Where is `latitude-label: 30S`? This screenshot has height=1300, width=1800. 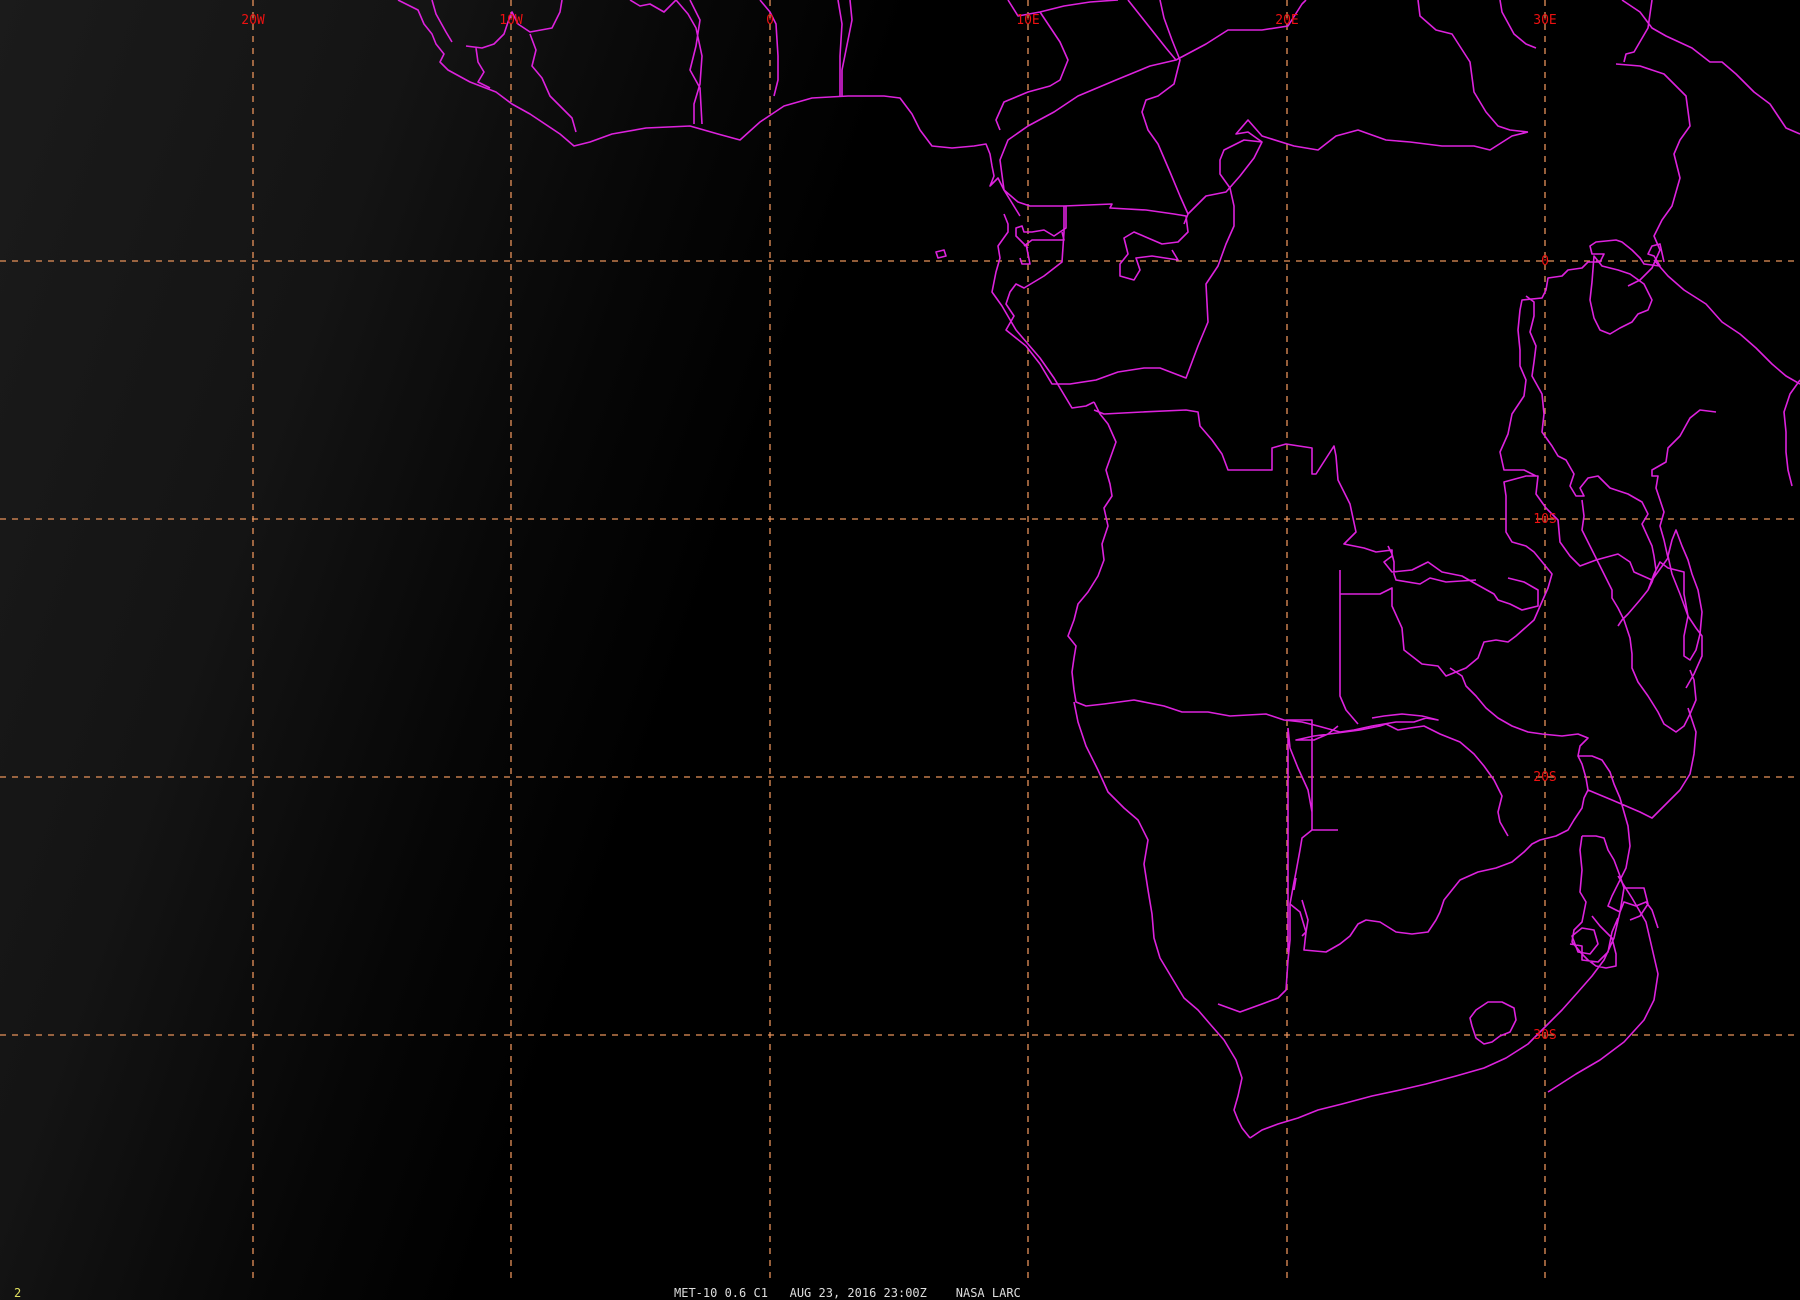
latitude-label: 30S is located at coordinates (1544, 1035).